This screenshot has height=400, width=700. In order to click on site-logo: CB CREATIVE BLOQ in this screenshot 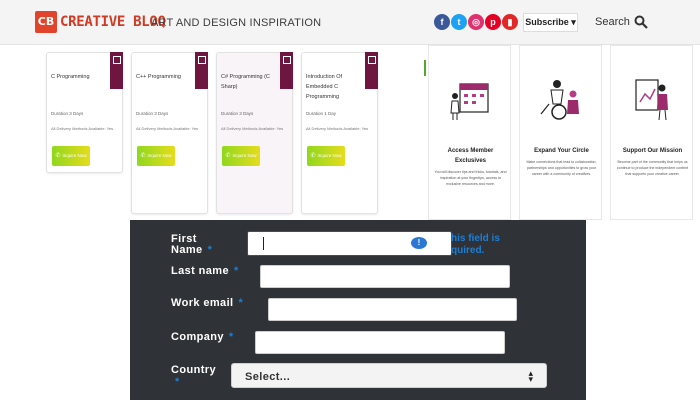, I will do `click(100, 22)`.